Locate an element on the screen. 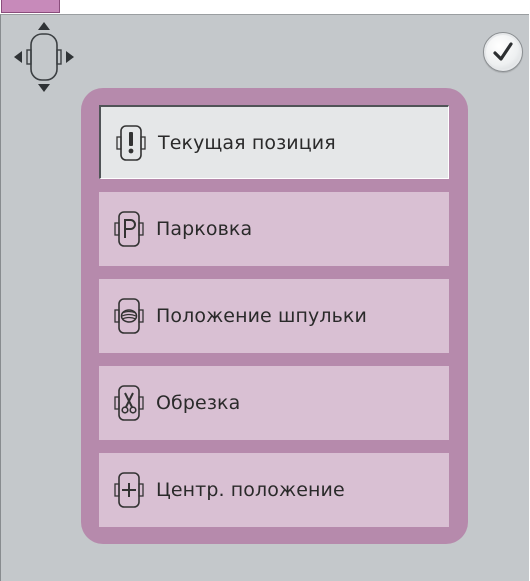  menu-item-label: Текущая позиция is located at coordinates (247, 142).